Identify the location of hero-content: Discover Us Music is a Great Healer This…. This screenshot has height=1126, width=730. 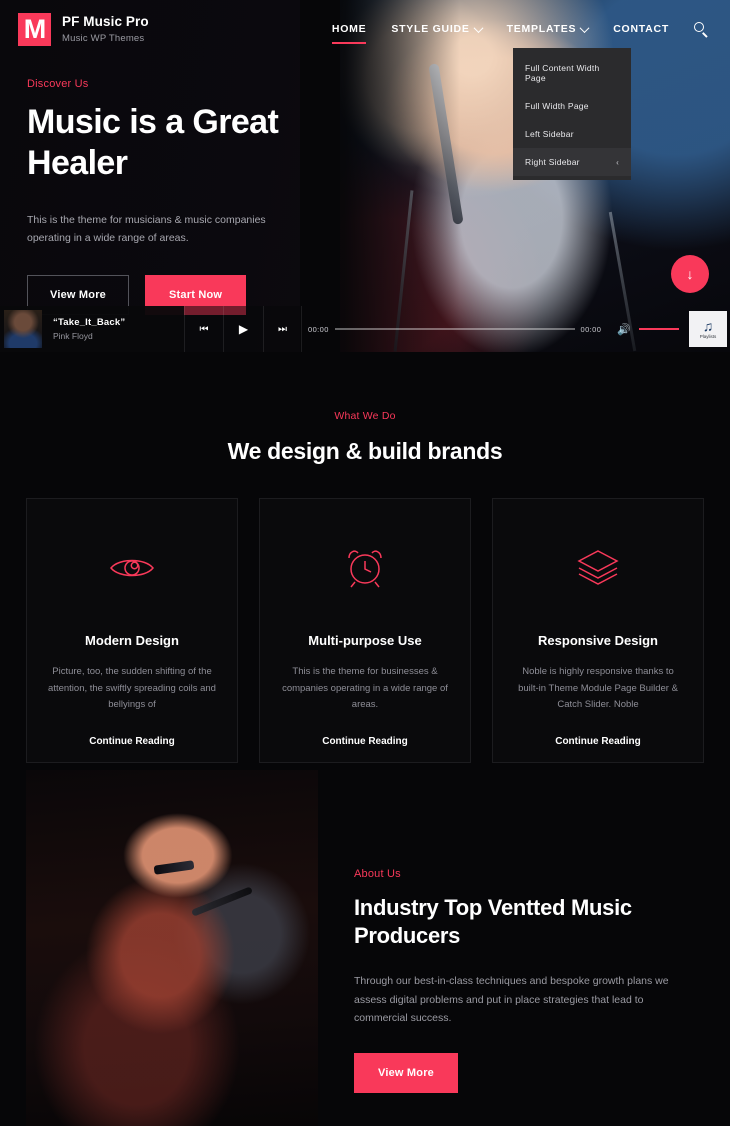
(177, 196).